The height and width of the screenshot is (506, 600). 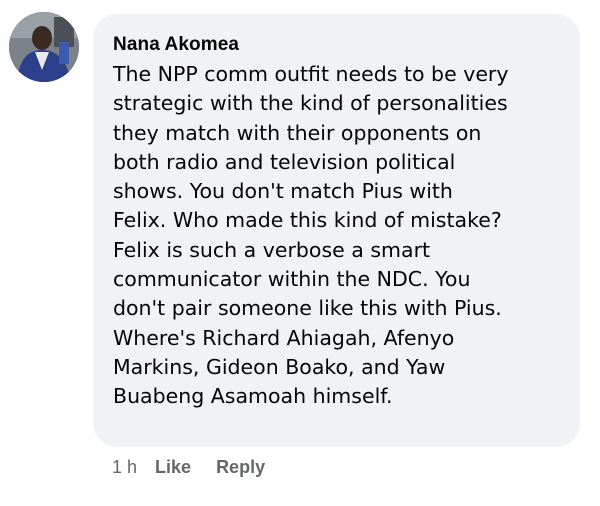 I want to click on like-button: Like, so click(x=173, y=467).